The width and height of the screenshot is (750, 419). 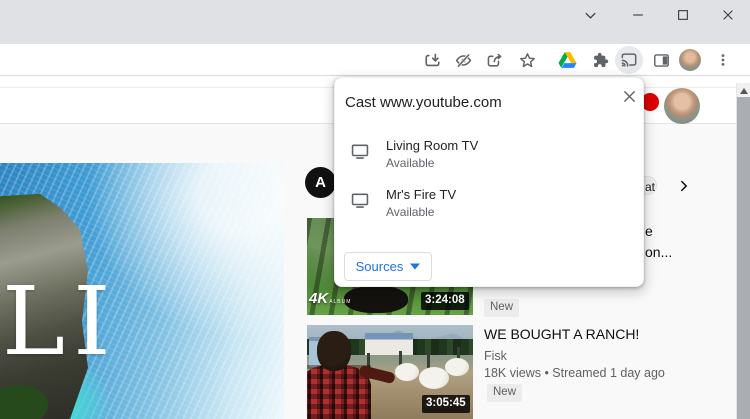 I want to click on video2-title: WE BOUGHT A RANCH!, so click(x=604, y=334).